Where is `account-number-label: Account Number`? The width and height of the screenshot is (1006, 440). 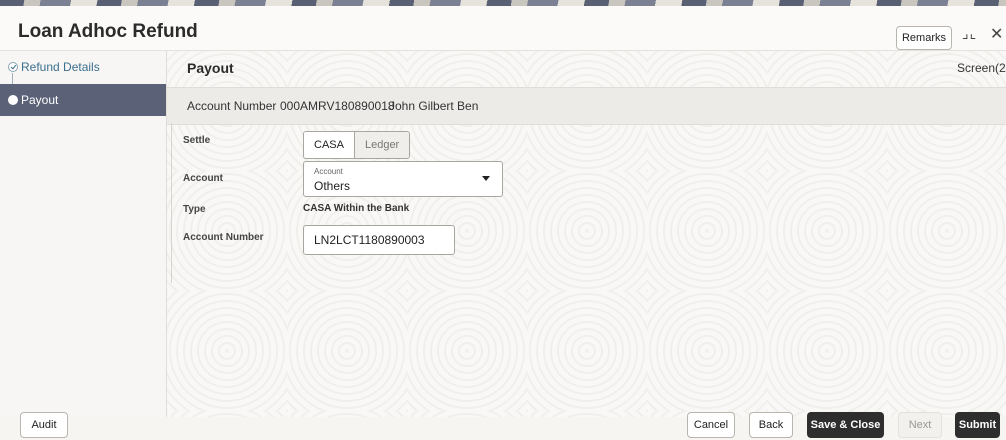 account-number-label: Account Number is located at coordinates (232, 106).